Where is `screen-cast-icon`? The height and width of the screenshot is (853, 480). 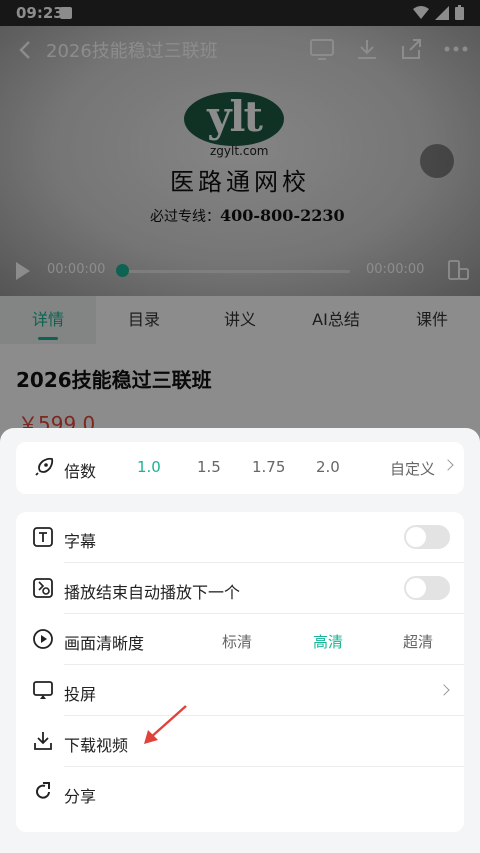 screen-cast-icon is located at coordinates (43, 690).